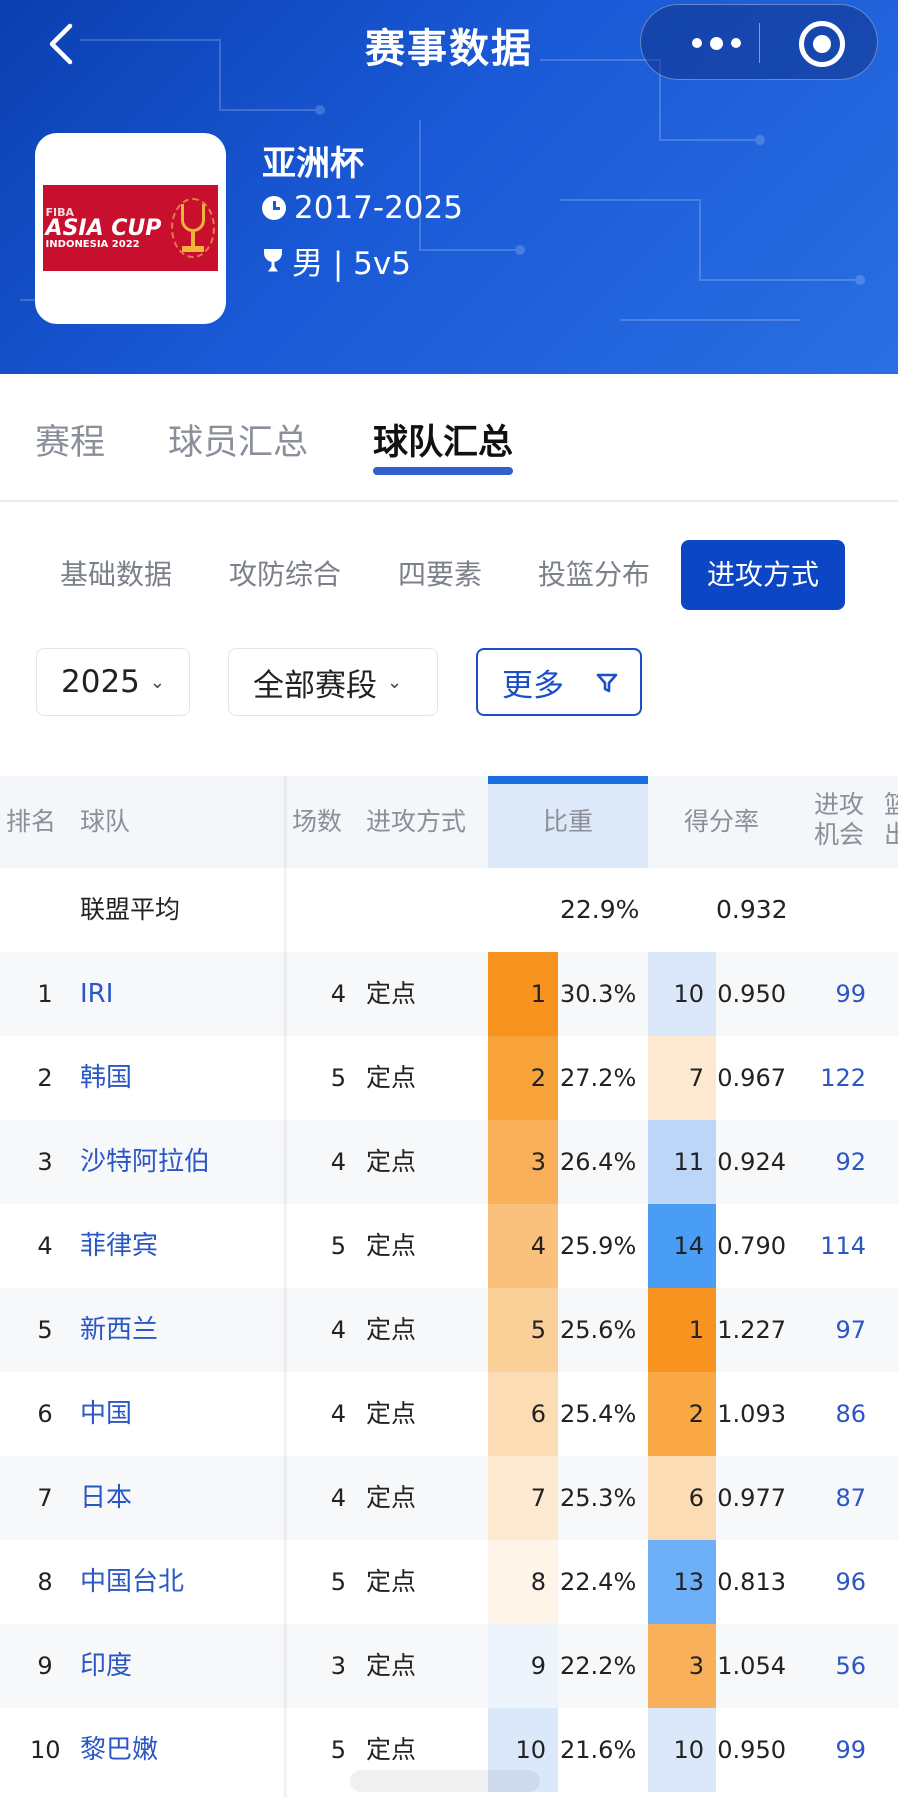 This screenshot has width=898, height=1798. I want to click on rank-cell: 10, so click(45, 1750).